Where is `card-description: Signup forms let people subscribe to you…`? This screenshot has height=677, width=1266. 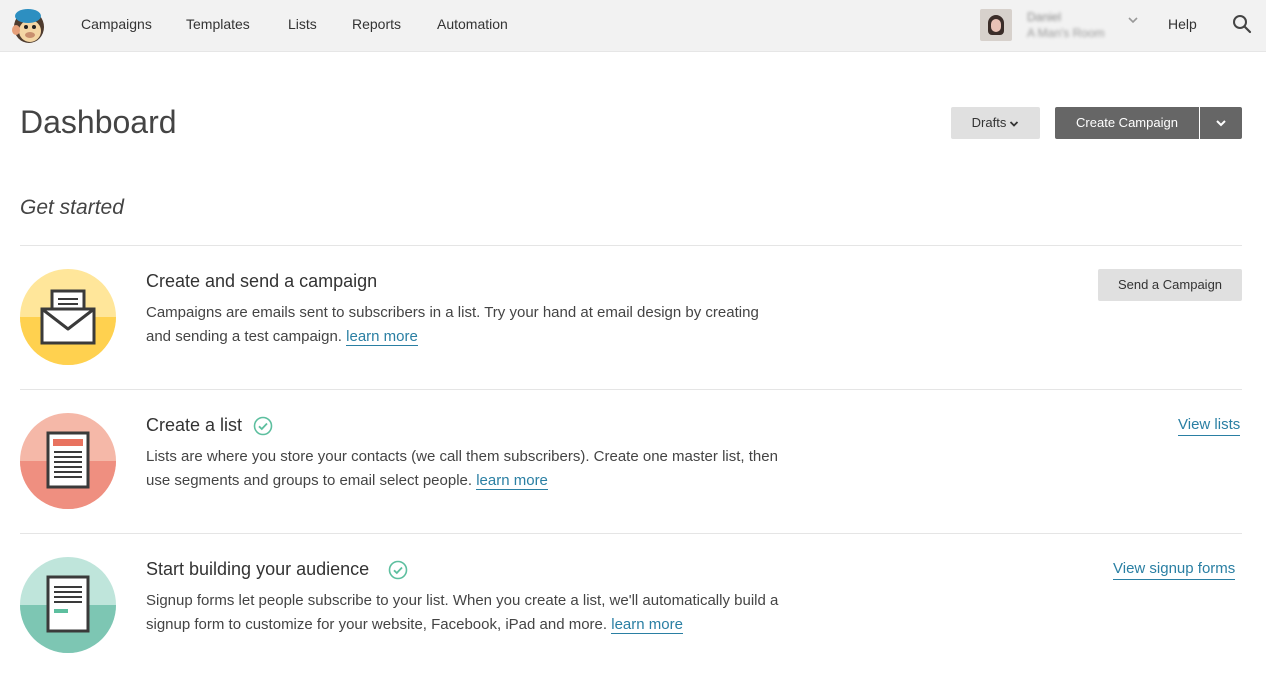
card-description: Signup forms let people subscribe to you… is located at coordinates (462, 613).